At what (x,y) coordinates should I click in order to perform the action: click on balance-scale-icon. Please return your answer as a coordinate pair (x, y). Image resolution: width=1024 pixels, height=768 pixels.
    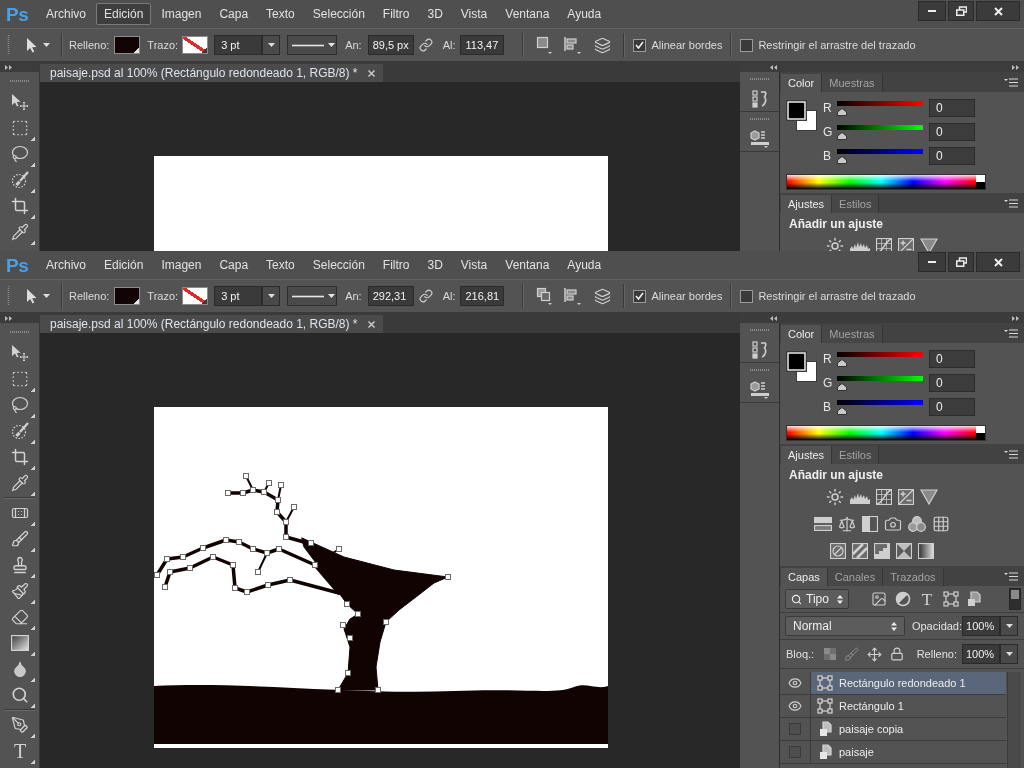
    Looking at the image, I should click on (847, 523).